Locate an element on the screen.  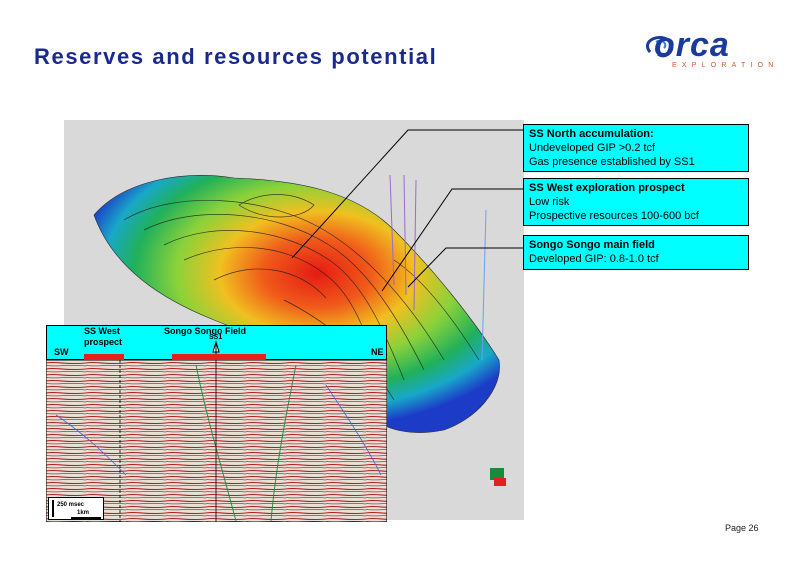
label-songo-field: Songo Songo Field is located at coordinates (205, 331).